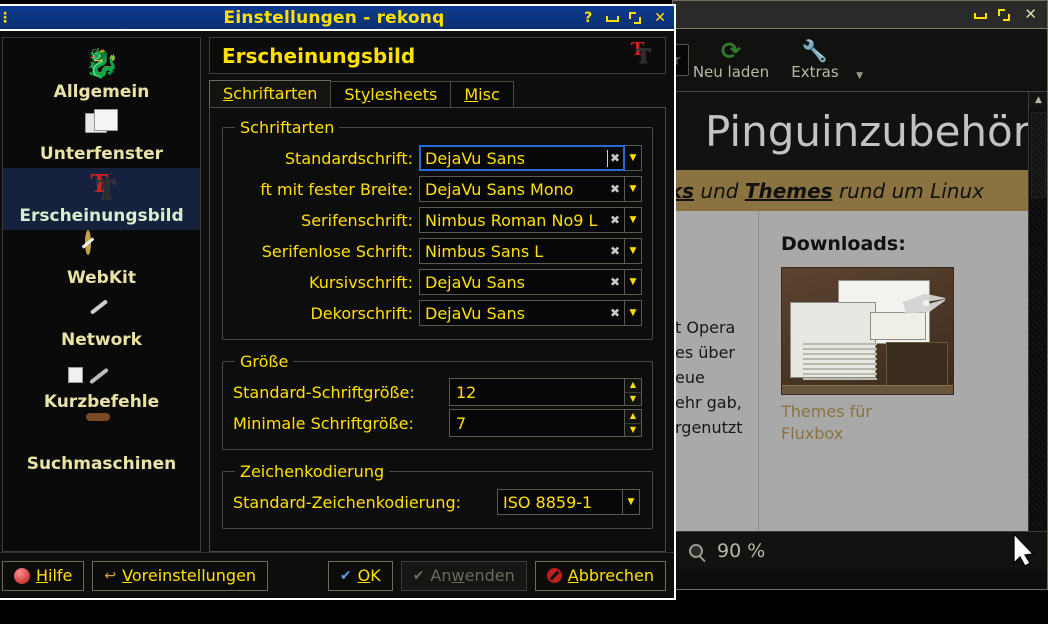 The image size is (1048, 624). What do you see at coordinates (522, 282) in the screenshot?
I see `kursivschrift-input: DejaVu Sans ✖` at bounding box center [522, 282].